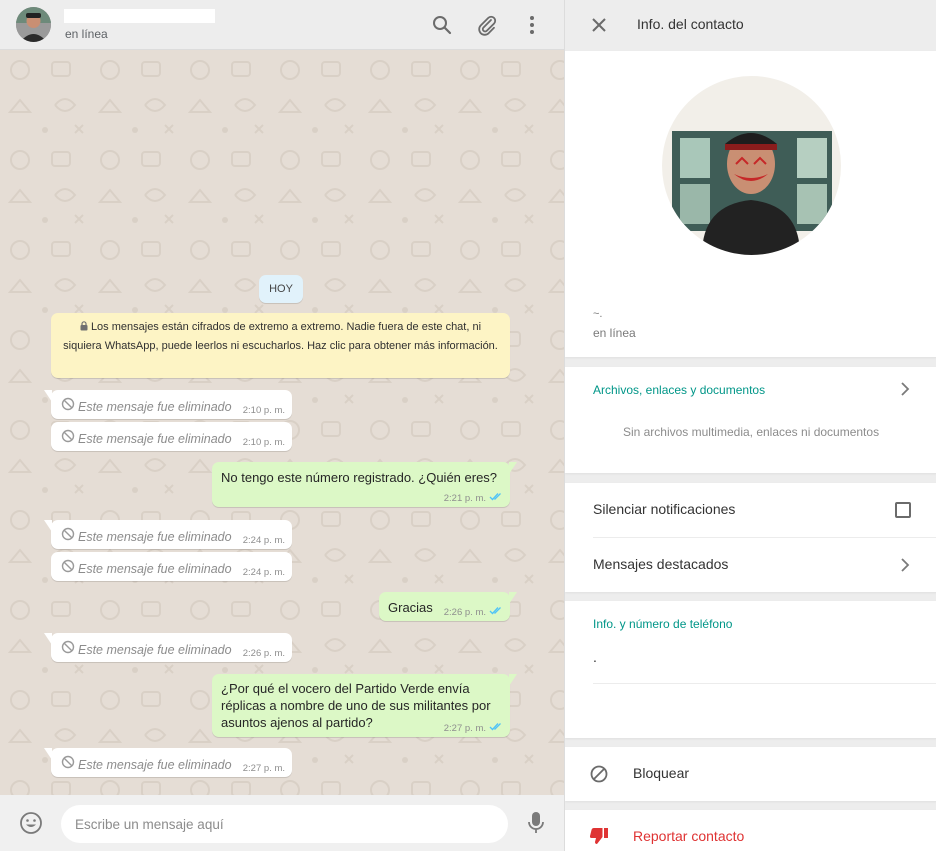 Image resolution: width=936 pixels, height=851 pixels. What do you see at coordinates (903, 510) in the screenshot?
I see `mute-checkbox` at bounding box center [903, 510].